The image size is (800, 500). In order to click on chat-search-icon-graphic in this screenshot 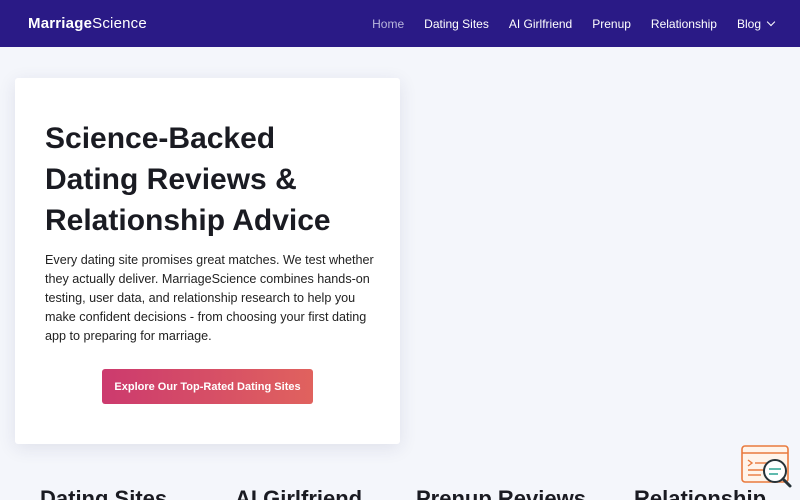, I will do `click(766, 466)`.